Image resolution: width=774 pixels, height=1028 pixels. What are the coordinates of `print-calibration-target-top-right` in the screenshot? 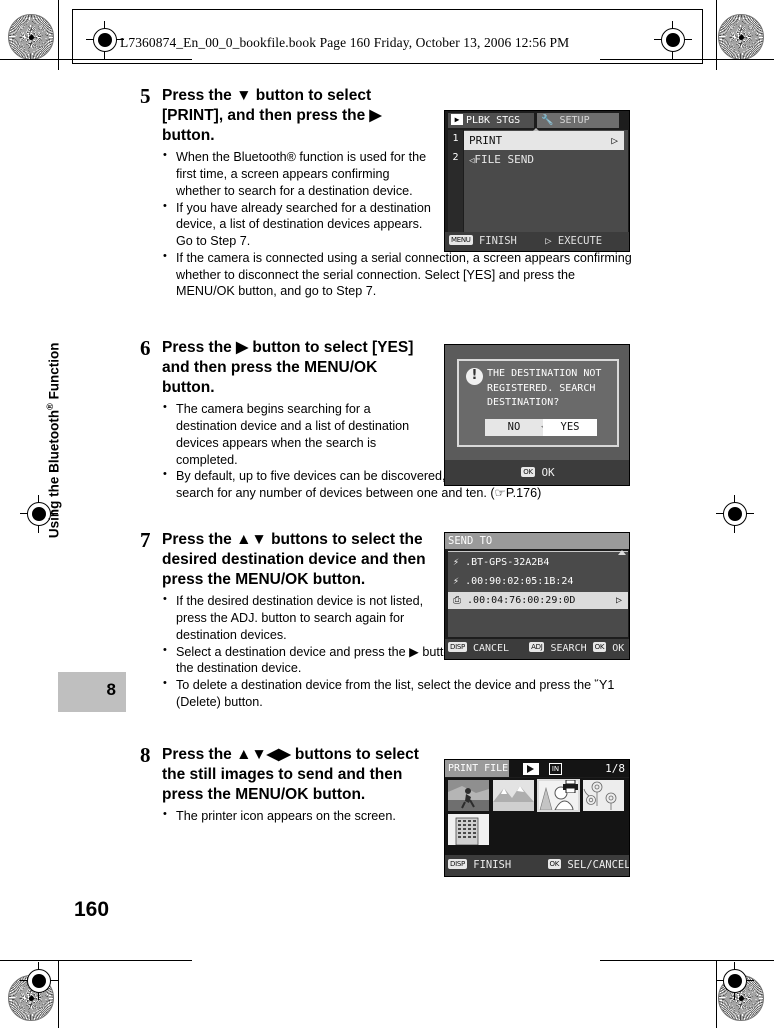 It's located at (741, 37).